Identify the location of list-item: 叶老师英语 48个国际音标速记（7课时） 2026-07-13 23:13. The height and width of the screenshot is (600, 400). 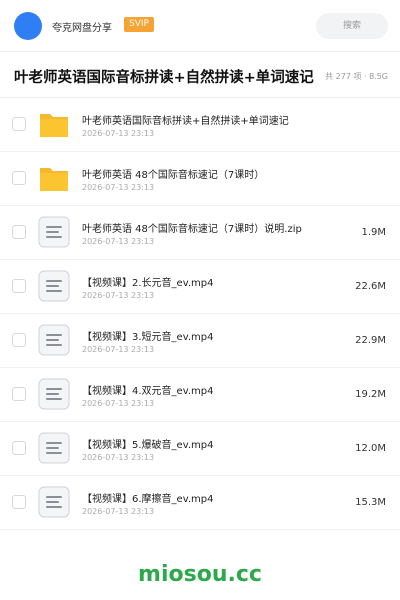
(200, 179).